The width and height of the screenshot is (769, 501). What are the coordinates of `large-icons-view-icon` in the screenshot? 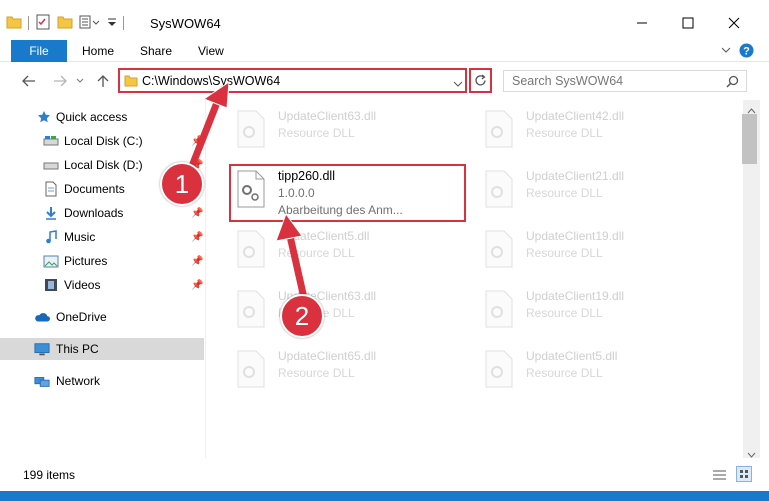 It's located at (744, 474).